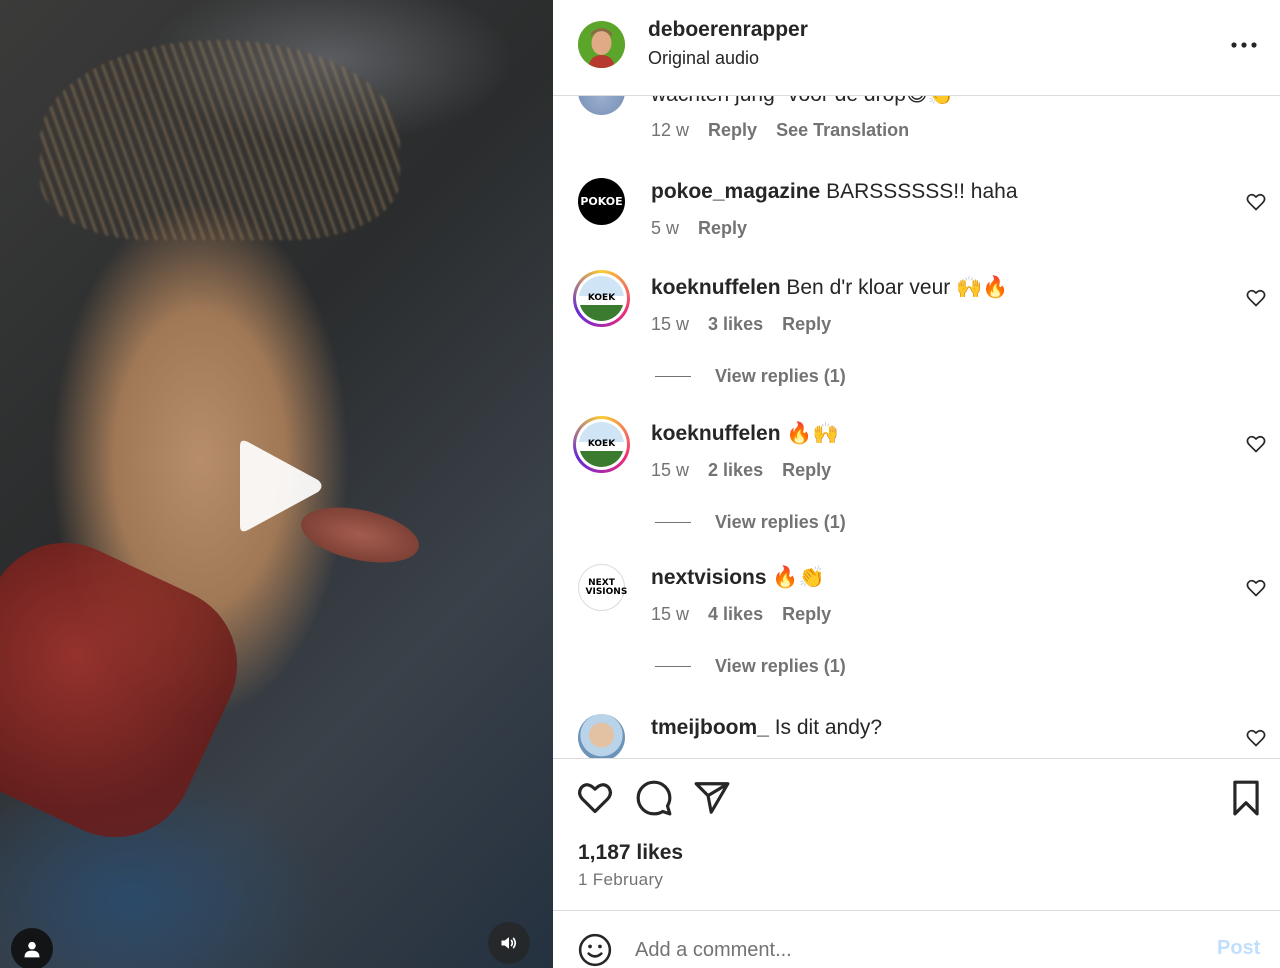  Describe the element at coordinates (919, 191) in the screenshot. I see `comment-text: BARSSSSSS!! haha` at that location.